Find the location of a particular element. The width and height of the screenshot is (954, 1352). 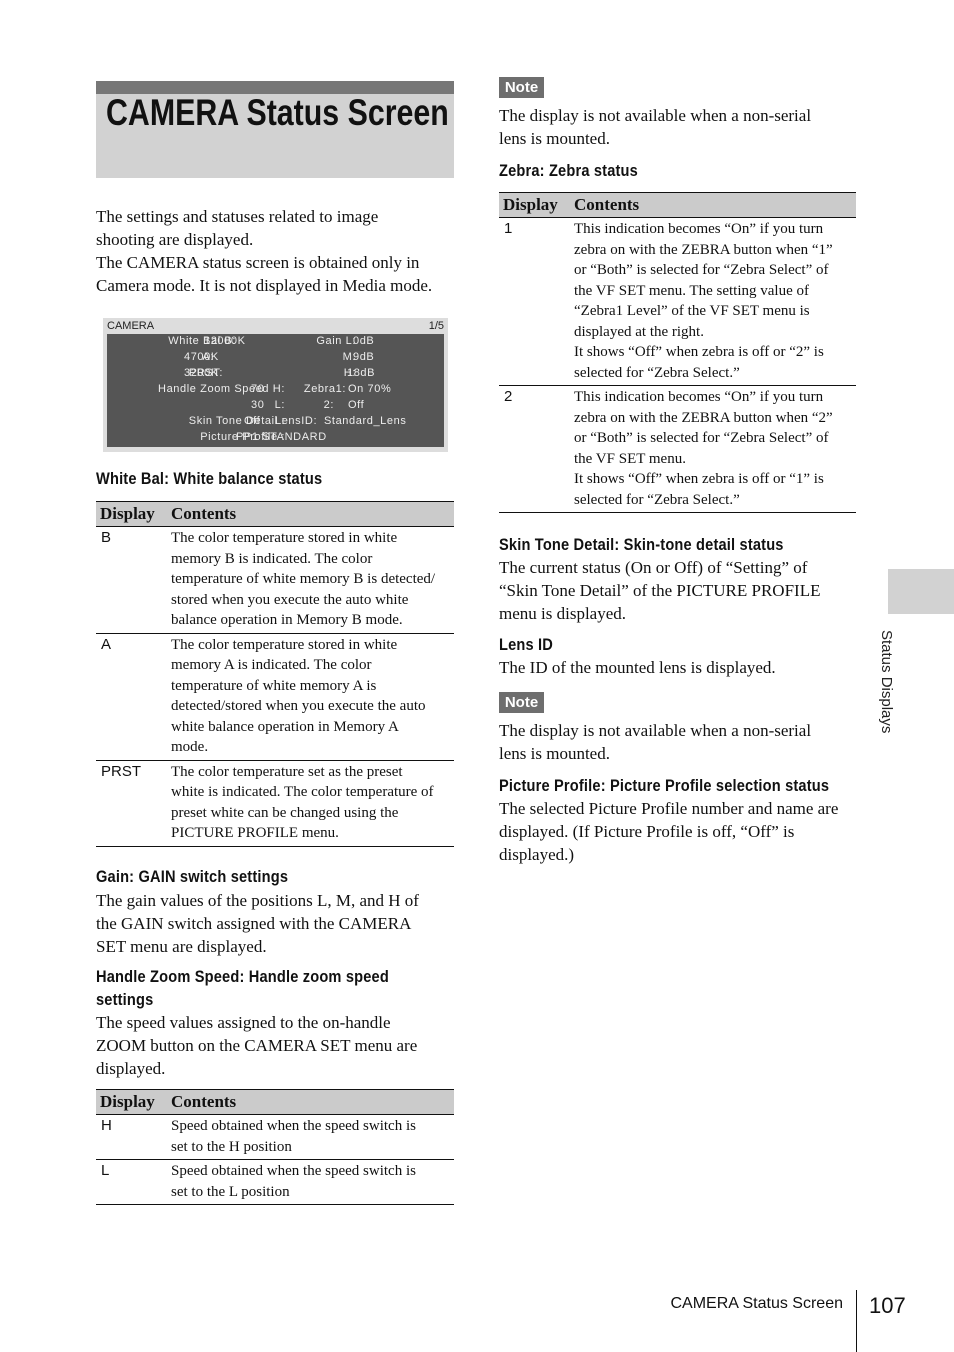

screen-label: LensID: is located at coordinates (296, 421).